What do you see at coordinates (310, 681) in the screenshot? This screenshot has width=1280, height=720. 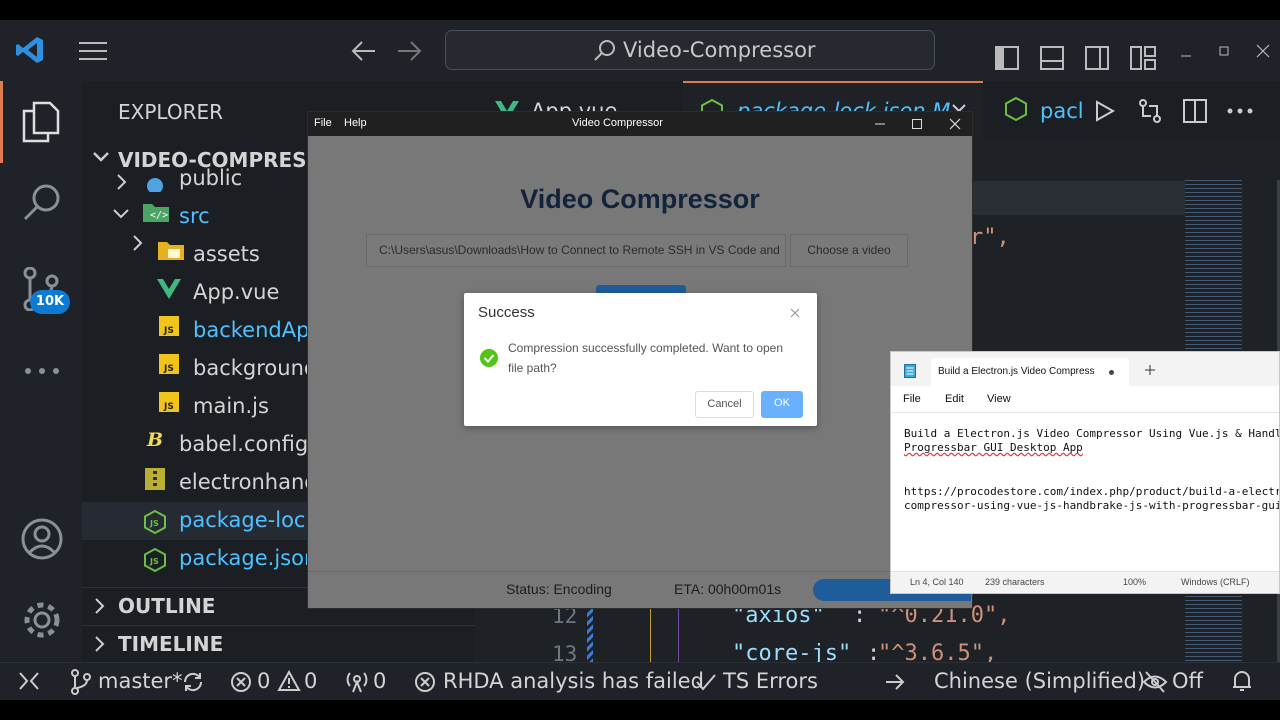 I see `warning-count: 0` at bounding box center [310, 681].